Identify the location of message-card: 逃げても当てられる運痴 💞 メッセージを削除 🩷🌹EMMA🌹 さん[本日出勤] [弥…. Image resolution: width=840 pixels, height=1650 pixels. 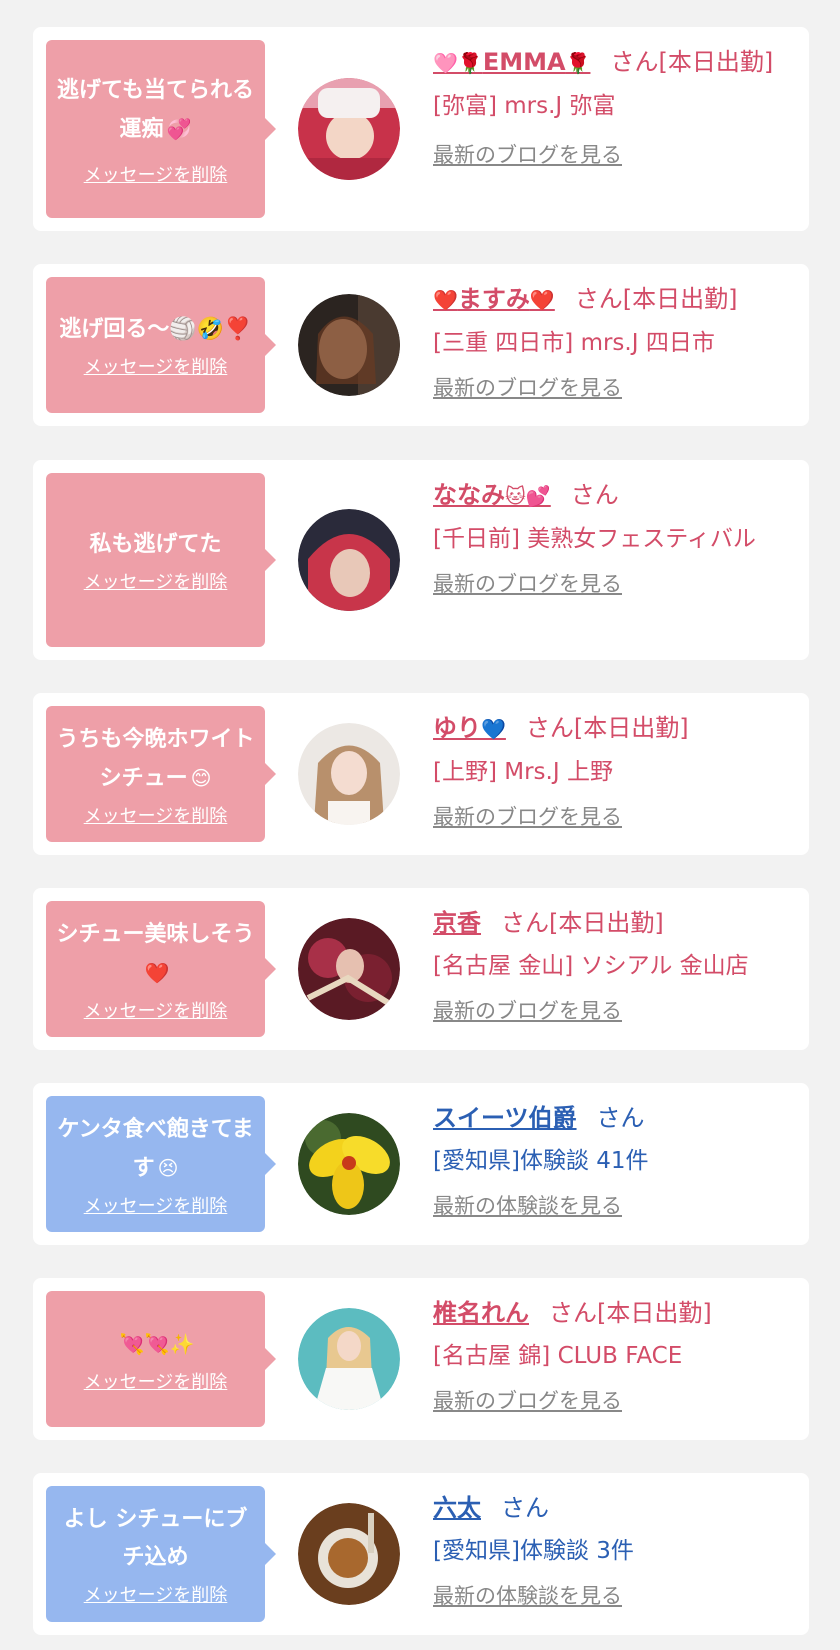
(421, 129).